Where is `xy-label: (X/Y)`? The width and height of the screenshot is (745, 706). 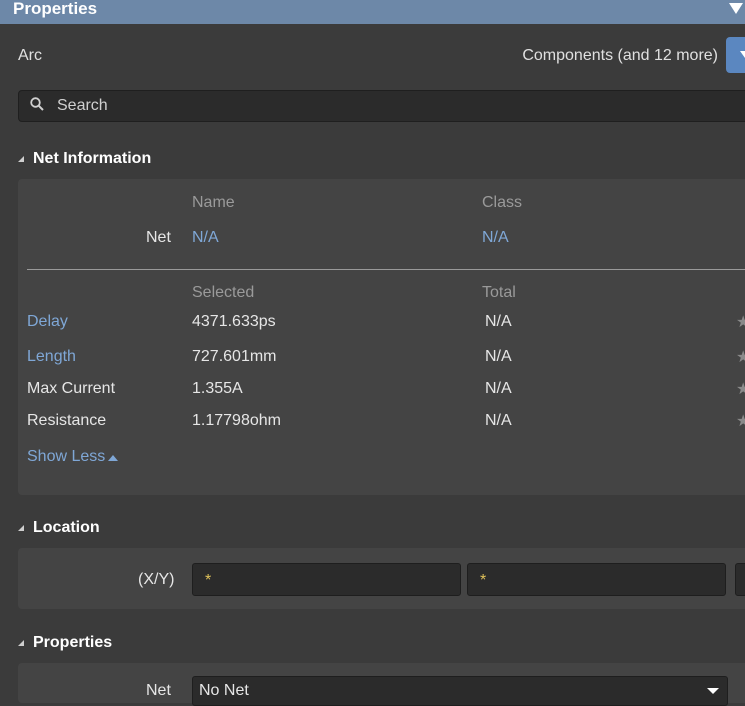 xy-label: (X/Y) is located at coordinates (156, 579).